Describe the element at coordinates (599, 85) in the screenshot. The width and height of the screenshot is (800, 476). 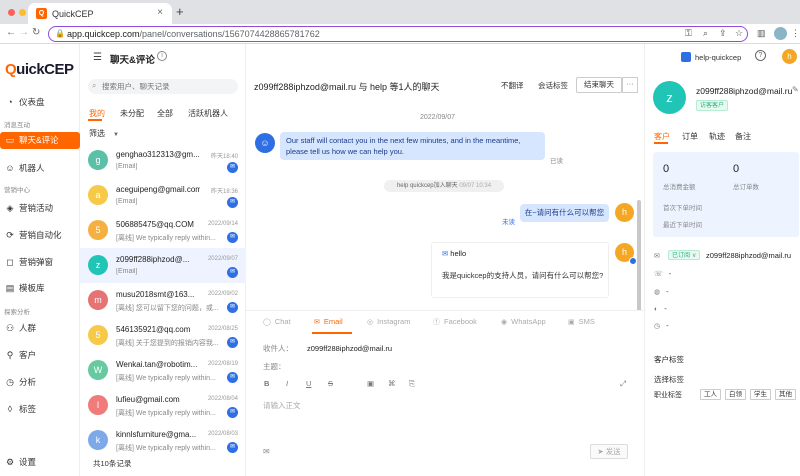
I see `end-chat-button: 结束聊天` at that location.